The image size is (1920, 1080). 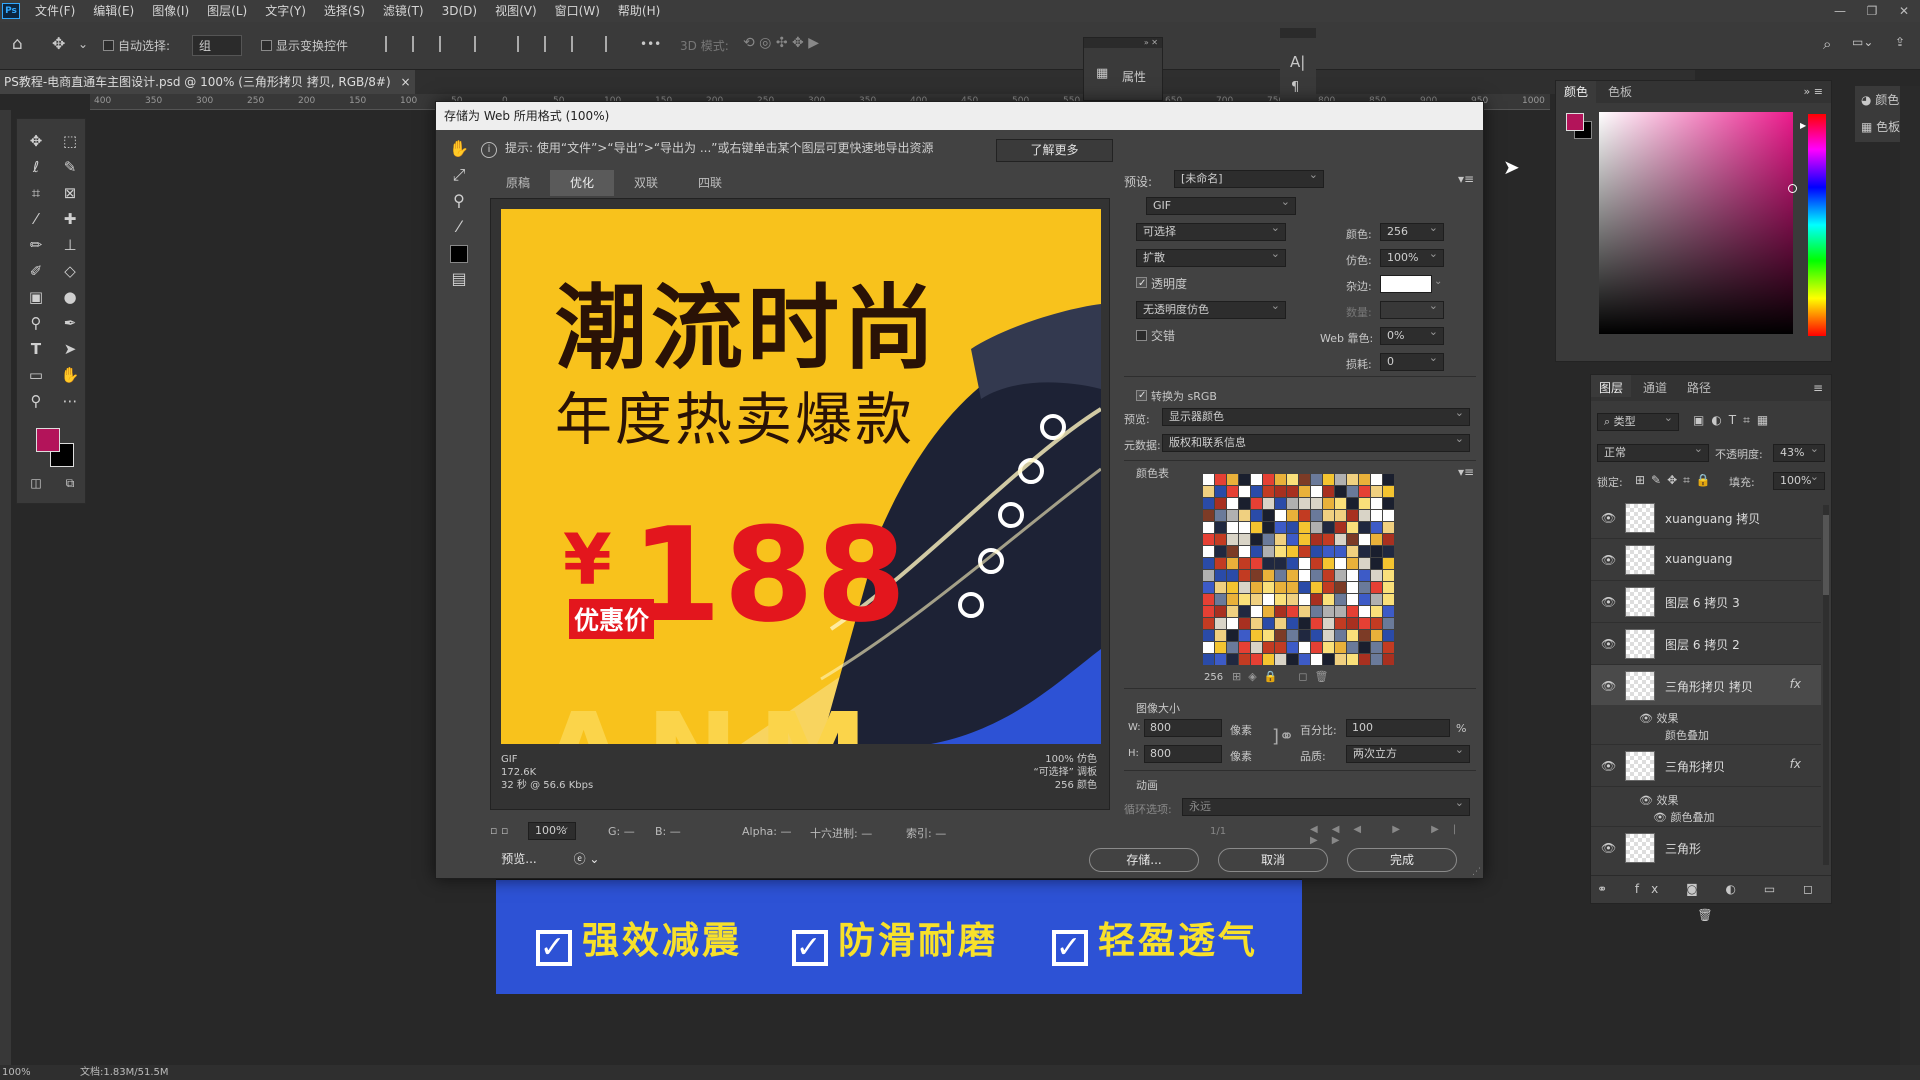 What do you see at coordinates (1706, 644) in the screenshot?
I see `layer-row: 👁 图层 6 拷贝 2` at bounding box center [1706, 644].